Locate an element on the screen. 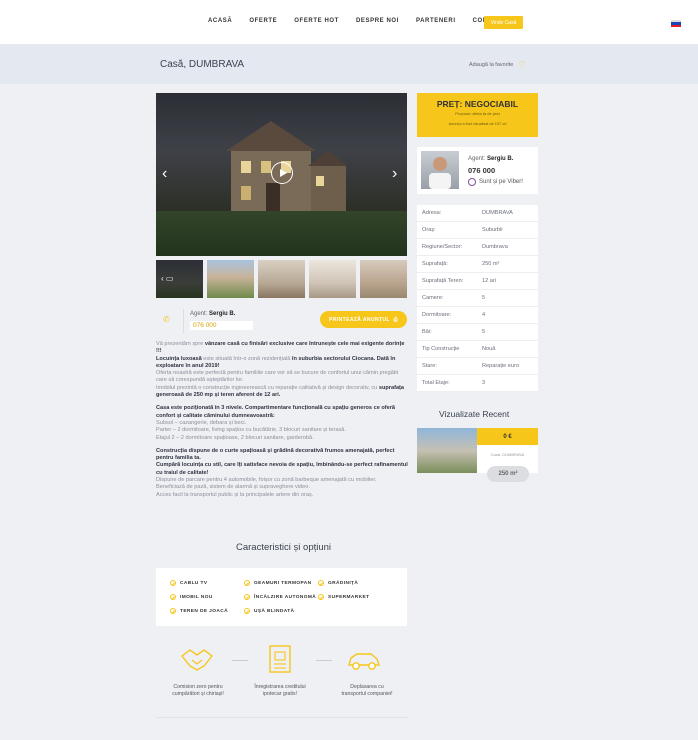  recent-title: Vizualizate Recent is located at coordinates (474, 414).